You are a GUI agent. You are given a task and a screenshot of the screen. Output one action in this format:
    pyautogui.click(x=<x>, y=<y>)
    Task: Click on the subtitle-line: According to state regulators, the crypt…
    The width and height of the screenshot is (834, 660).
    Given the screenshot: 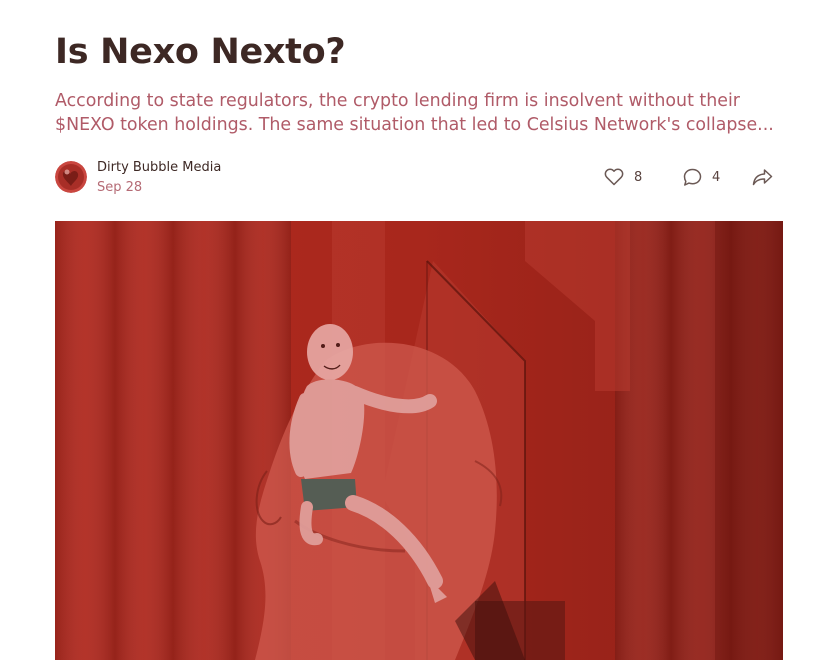 What is the action you would take?
    pyautogui.click(x=397, y=101)
    